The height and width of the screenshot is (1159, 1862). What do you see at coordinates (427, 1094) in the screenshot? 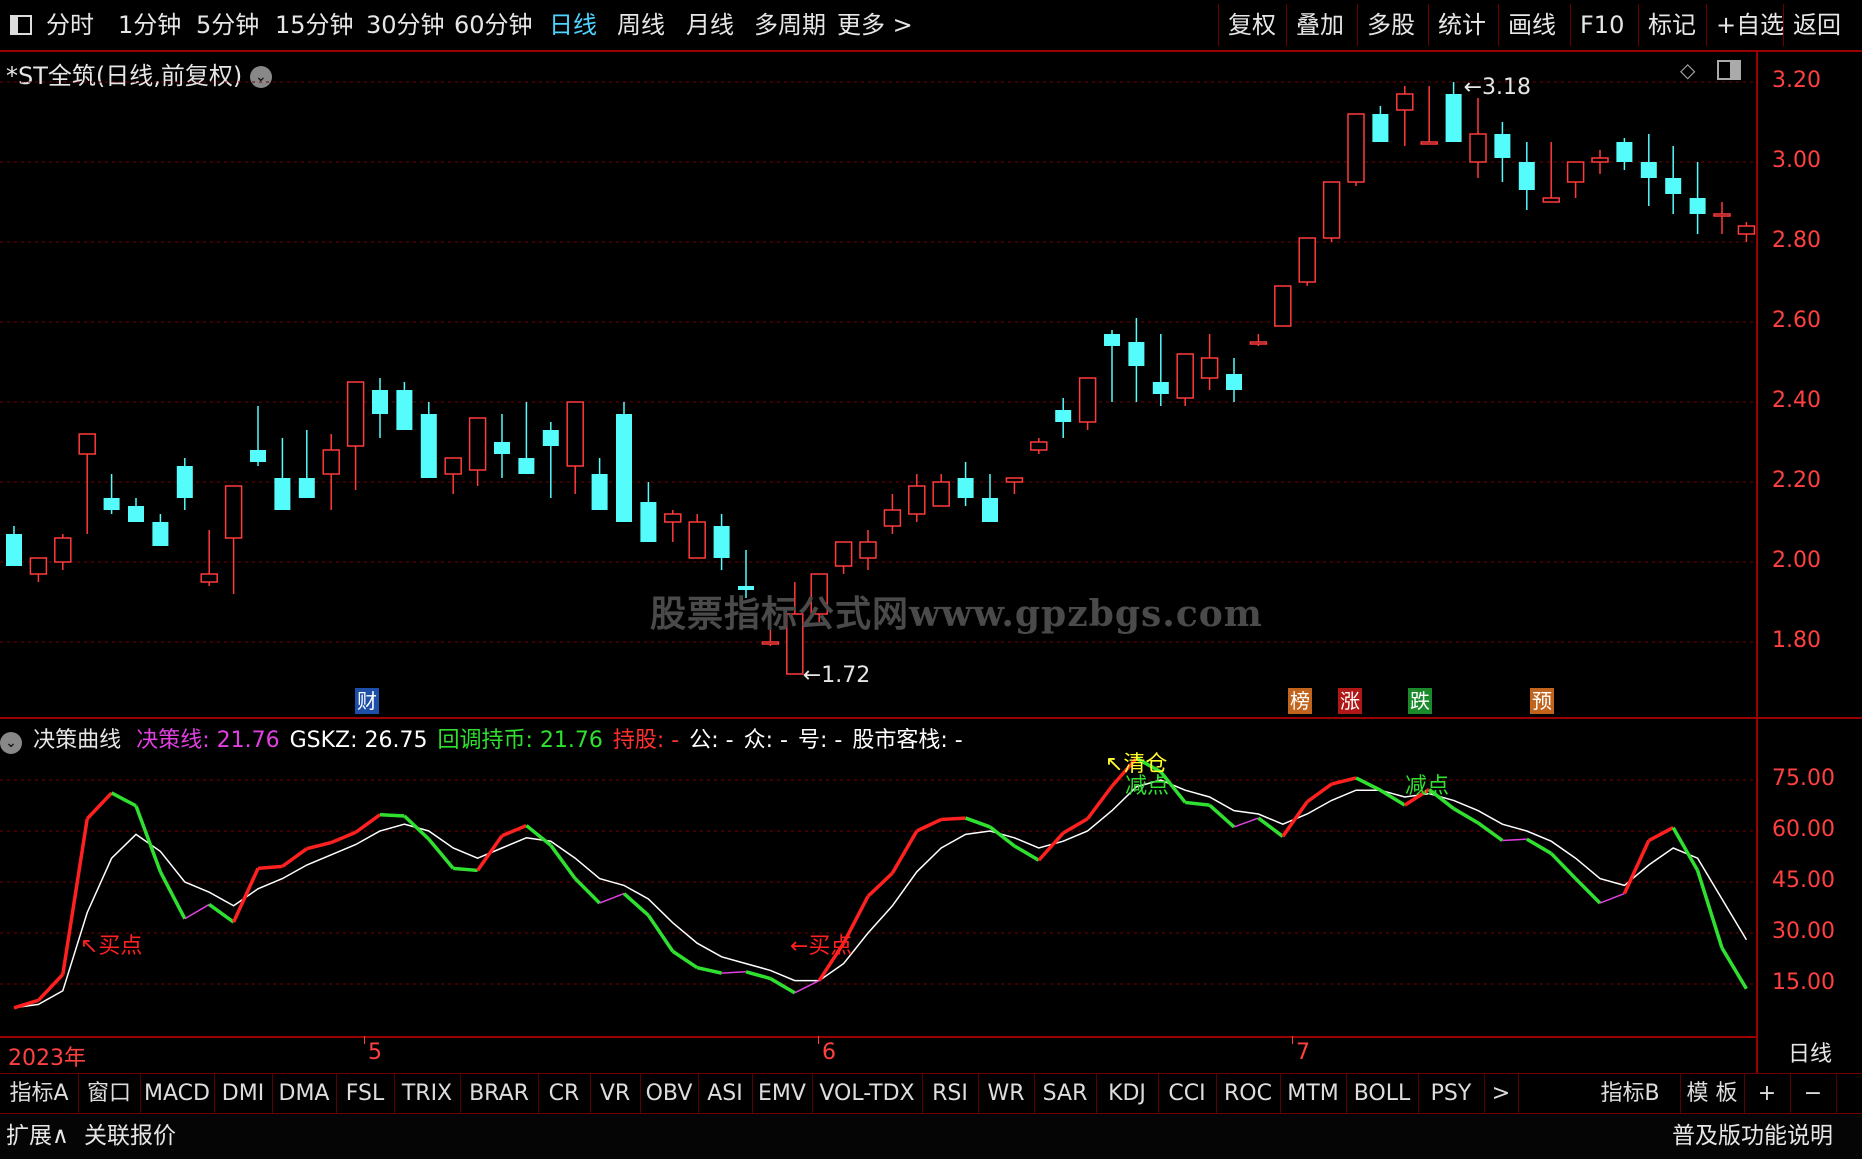
I see `indicator-tab-6: TRIX` at bounding box center [427, 1094].